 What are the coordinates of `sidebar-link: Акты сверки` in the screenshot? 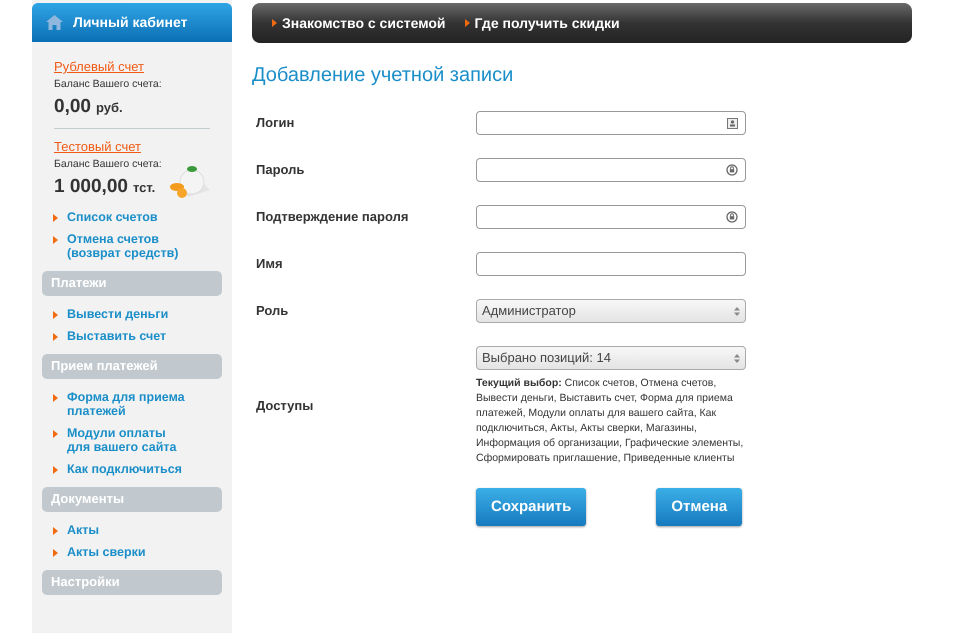 It's located at (106, 551).